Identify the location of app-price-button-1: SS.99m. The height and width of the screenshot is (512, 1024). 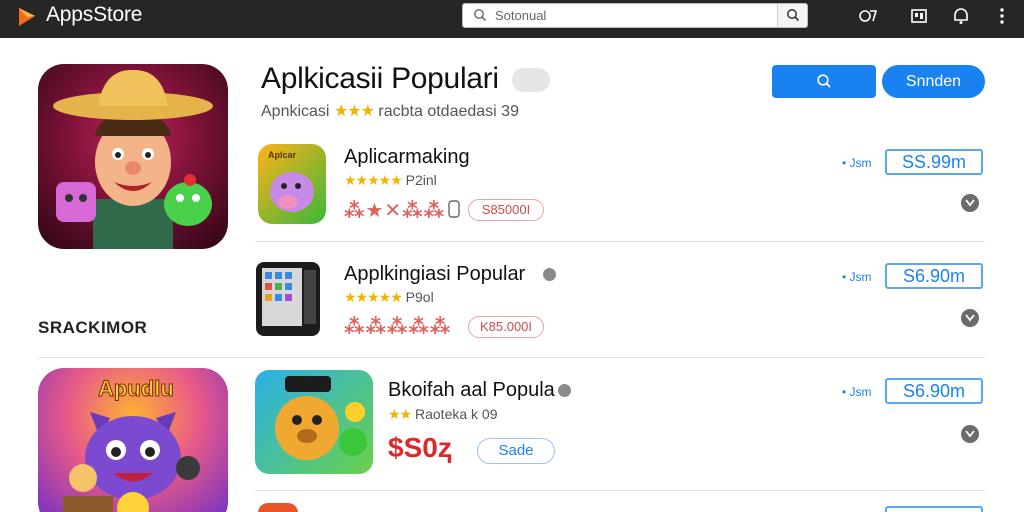
(934, 162).